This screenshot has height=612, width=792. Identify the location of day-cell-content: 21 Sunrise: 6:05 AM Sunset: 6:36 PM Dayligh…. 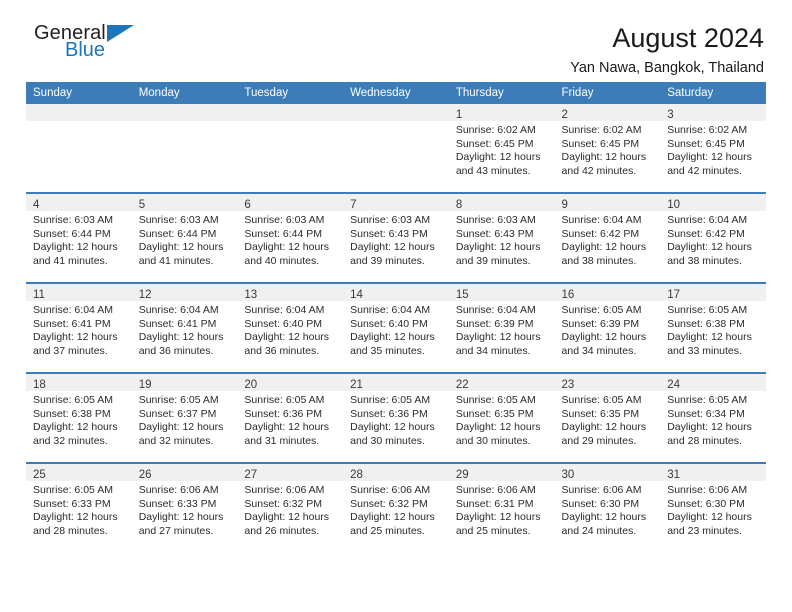
(396, 418).